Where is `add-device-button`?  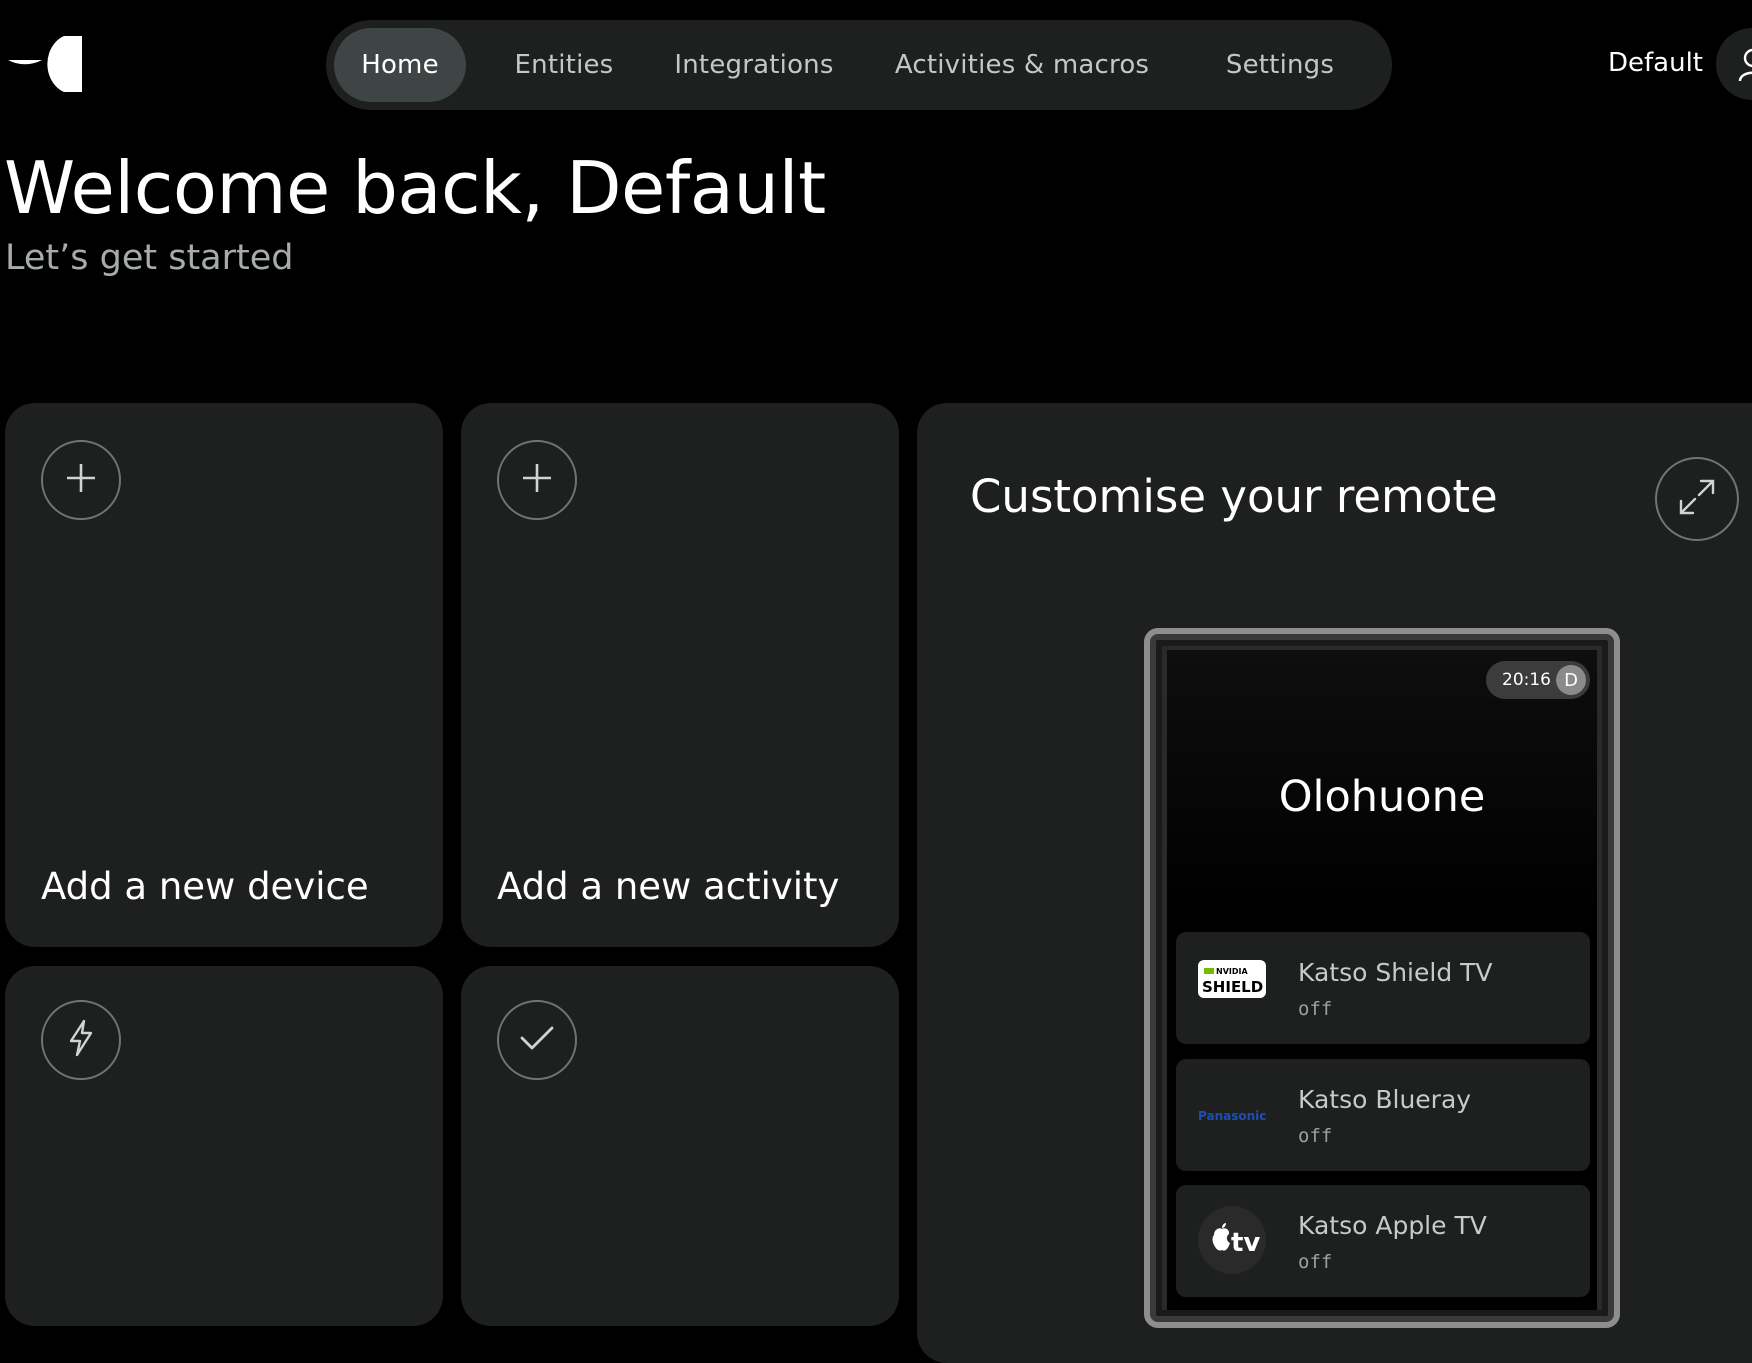 add-device-button is located at coordinates (81, 480).